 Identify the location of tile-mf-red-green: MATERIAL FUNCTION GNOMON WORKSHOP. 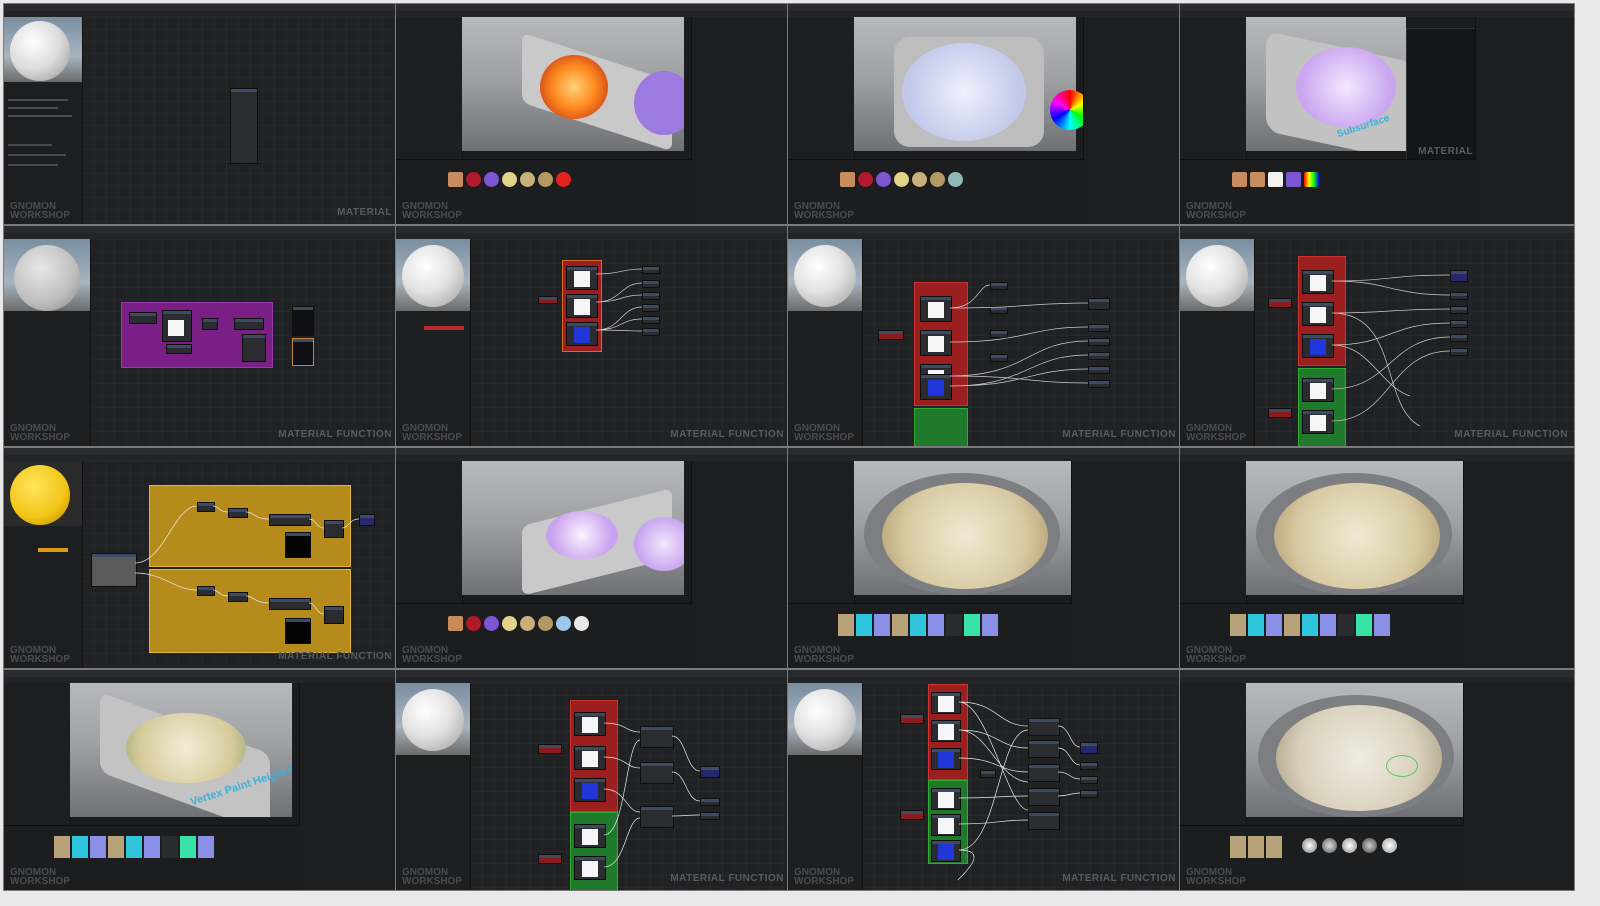
(1377, 336).